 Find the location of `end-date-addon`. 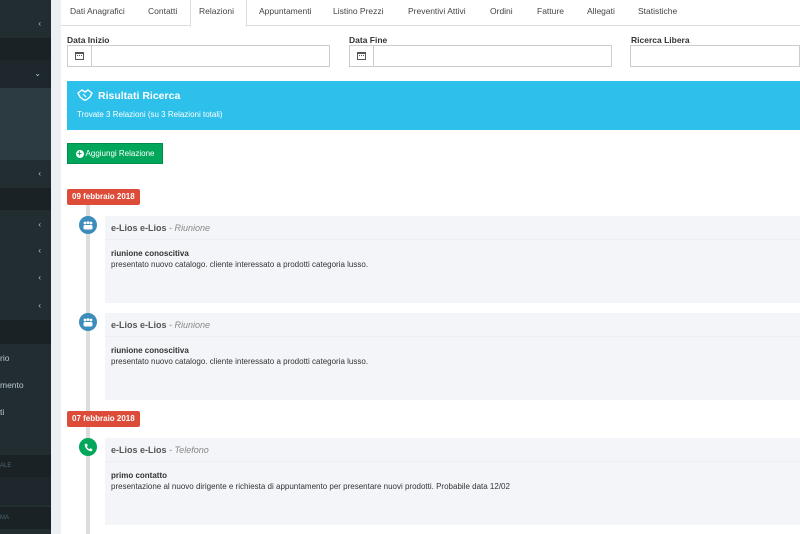

end-date-addon is located at coordinates (361, 56).